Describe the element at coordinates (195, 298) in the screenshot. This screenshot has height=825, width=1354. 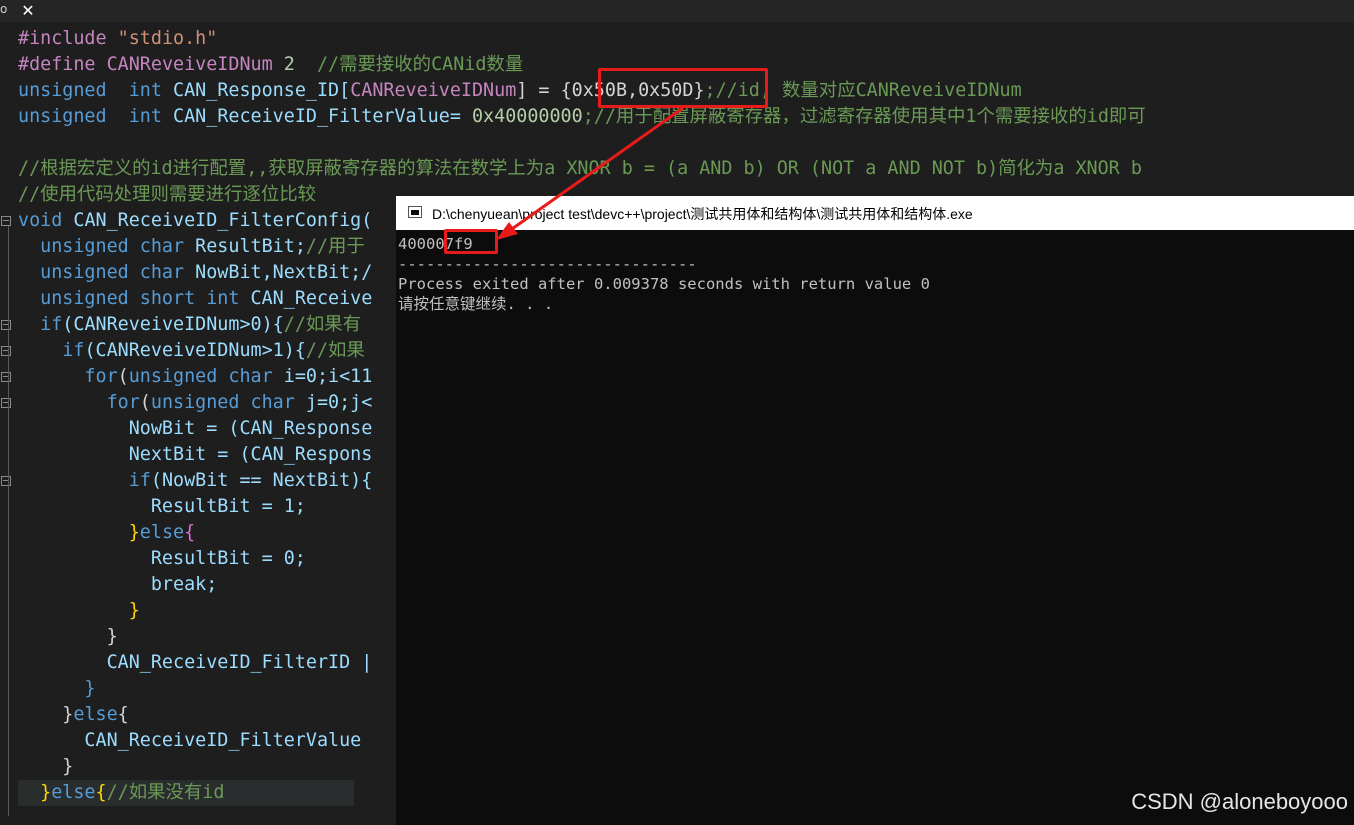
I see `code-line: unsigned short int CAN_Receive` at that location.